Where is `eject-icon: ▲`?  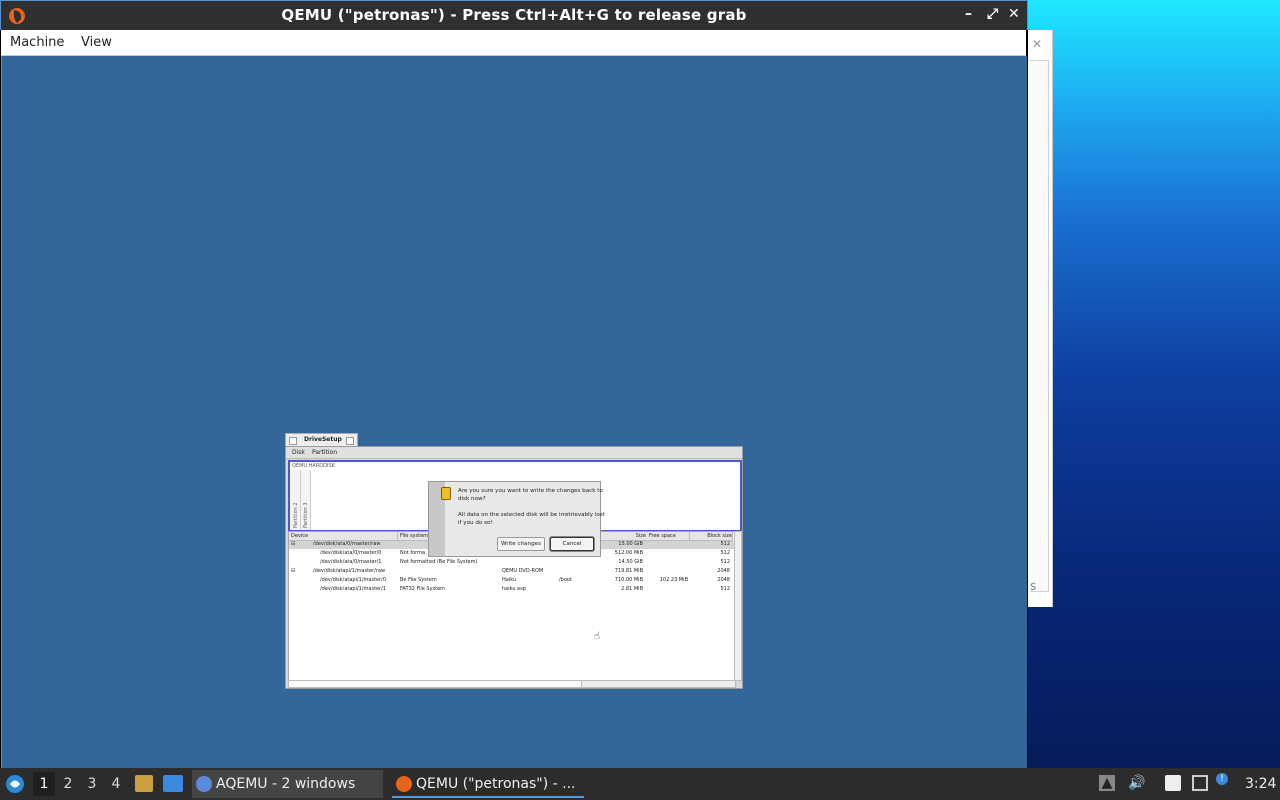 eject-icon: ▲ is located at coordinates (1107, 783).